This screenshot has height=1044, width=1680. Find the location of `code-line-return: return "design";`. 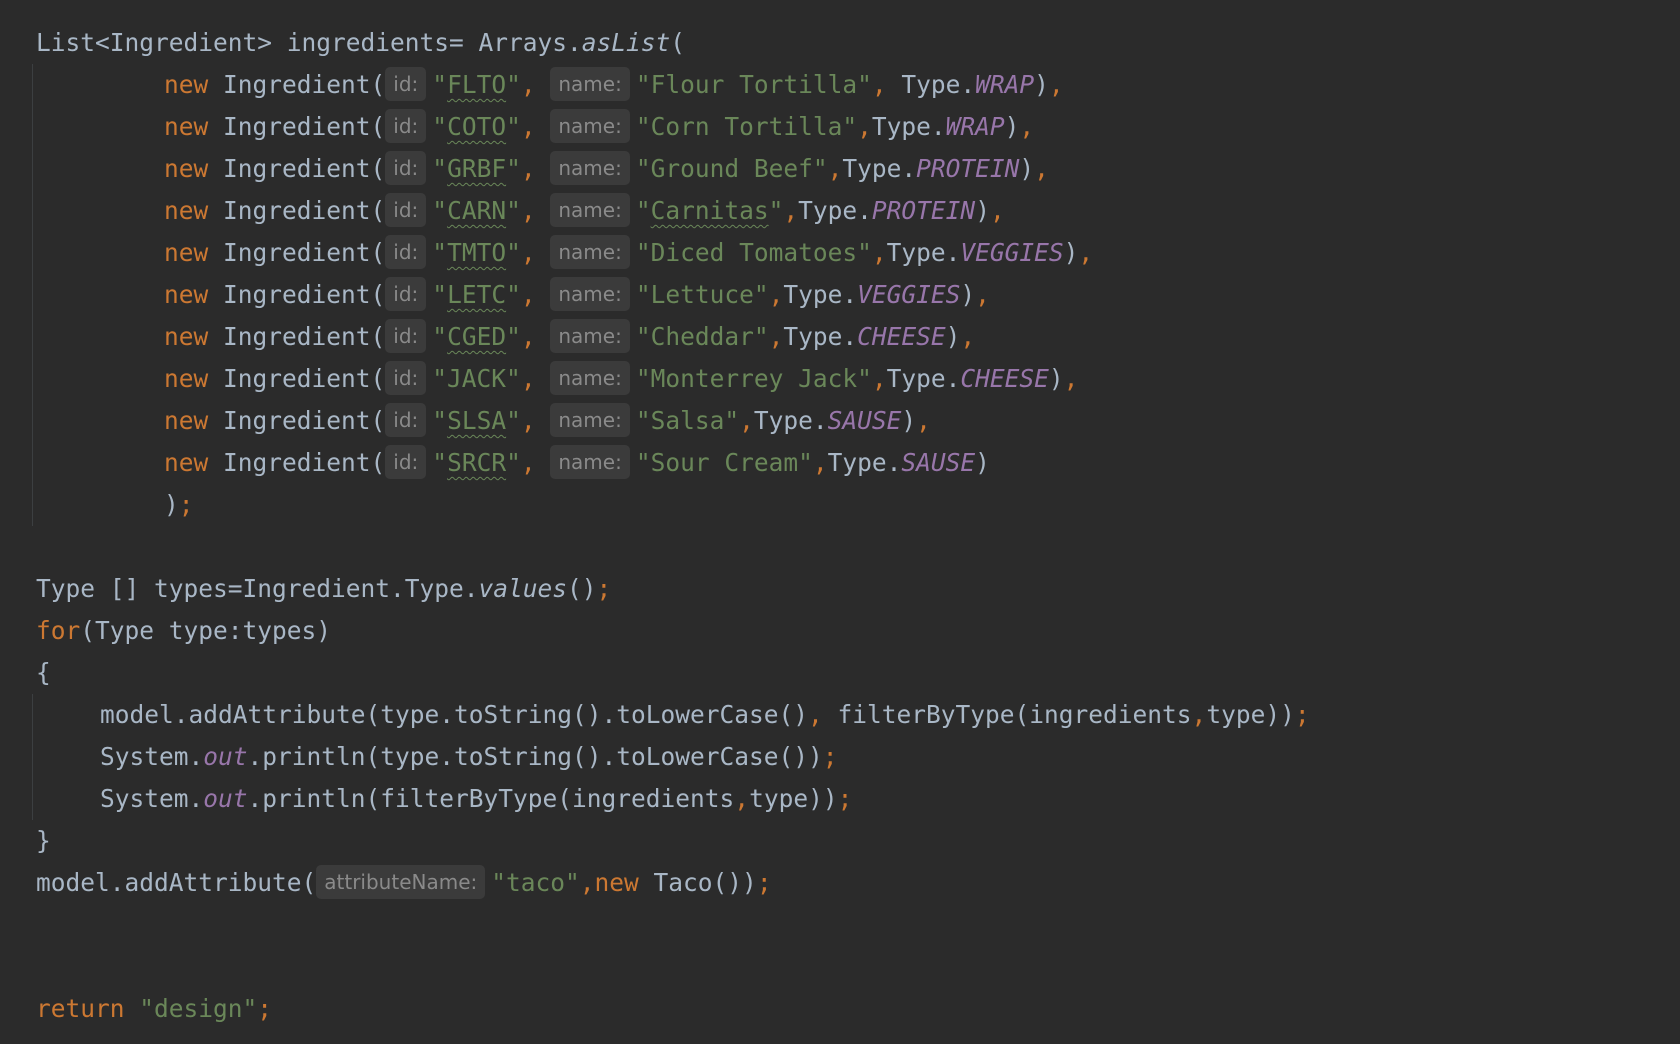

code-line-return: return "design"; is located at coordinates (154, 1009).